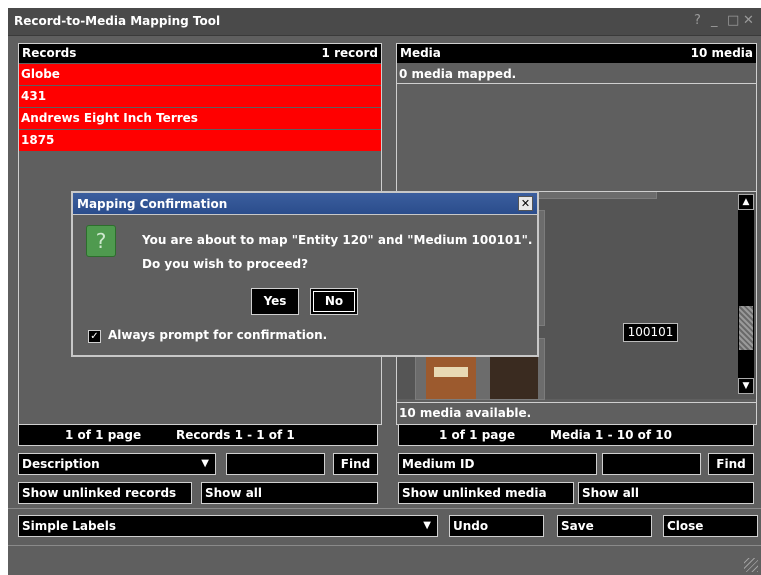 Image resolution: width=761 pixels, height=575 pixels. Describe the element at coordinates (101, 241) in the screenshot. I see `question-icon: ?` at that location.